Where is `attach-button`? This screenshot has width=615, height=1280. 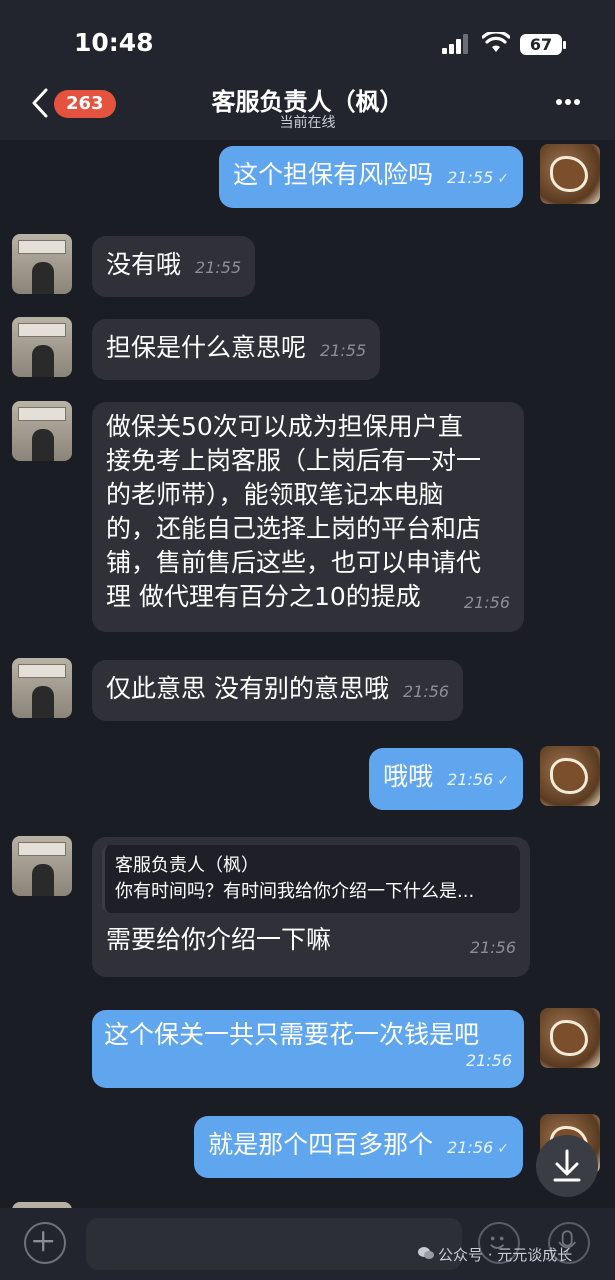
attach-button is located at coordinates (45, 1243).